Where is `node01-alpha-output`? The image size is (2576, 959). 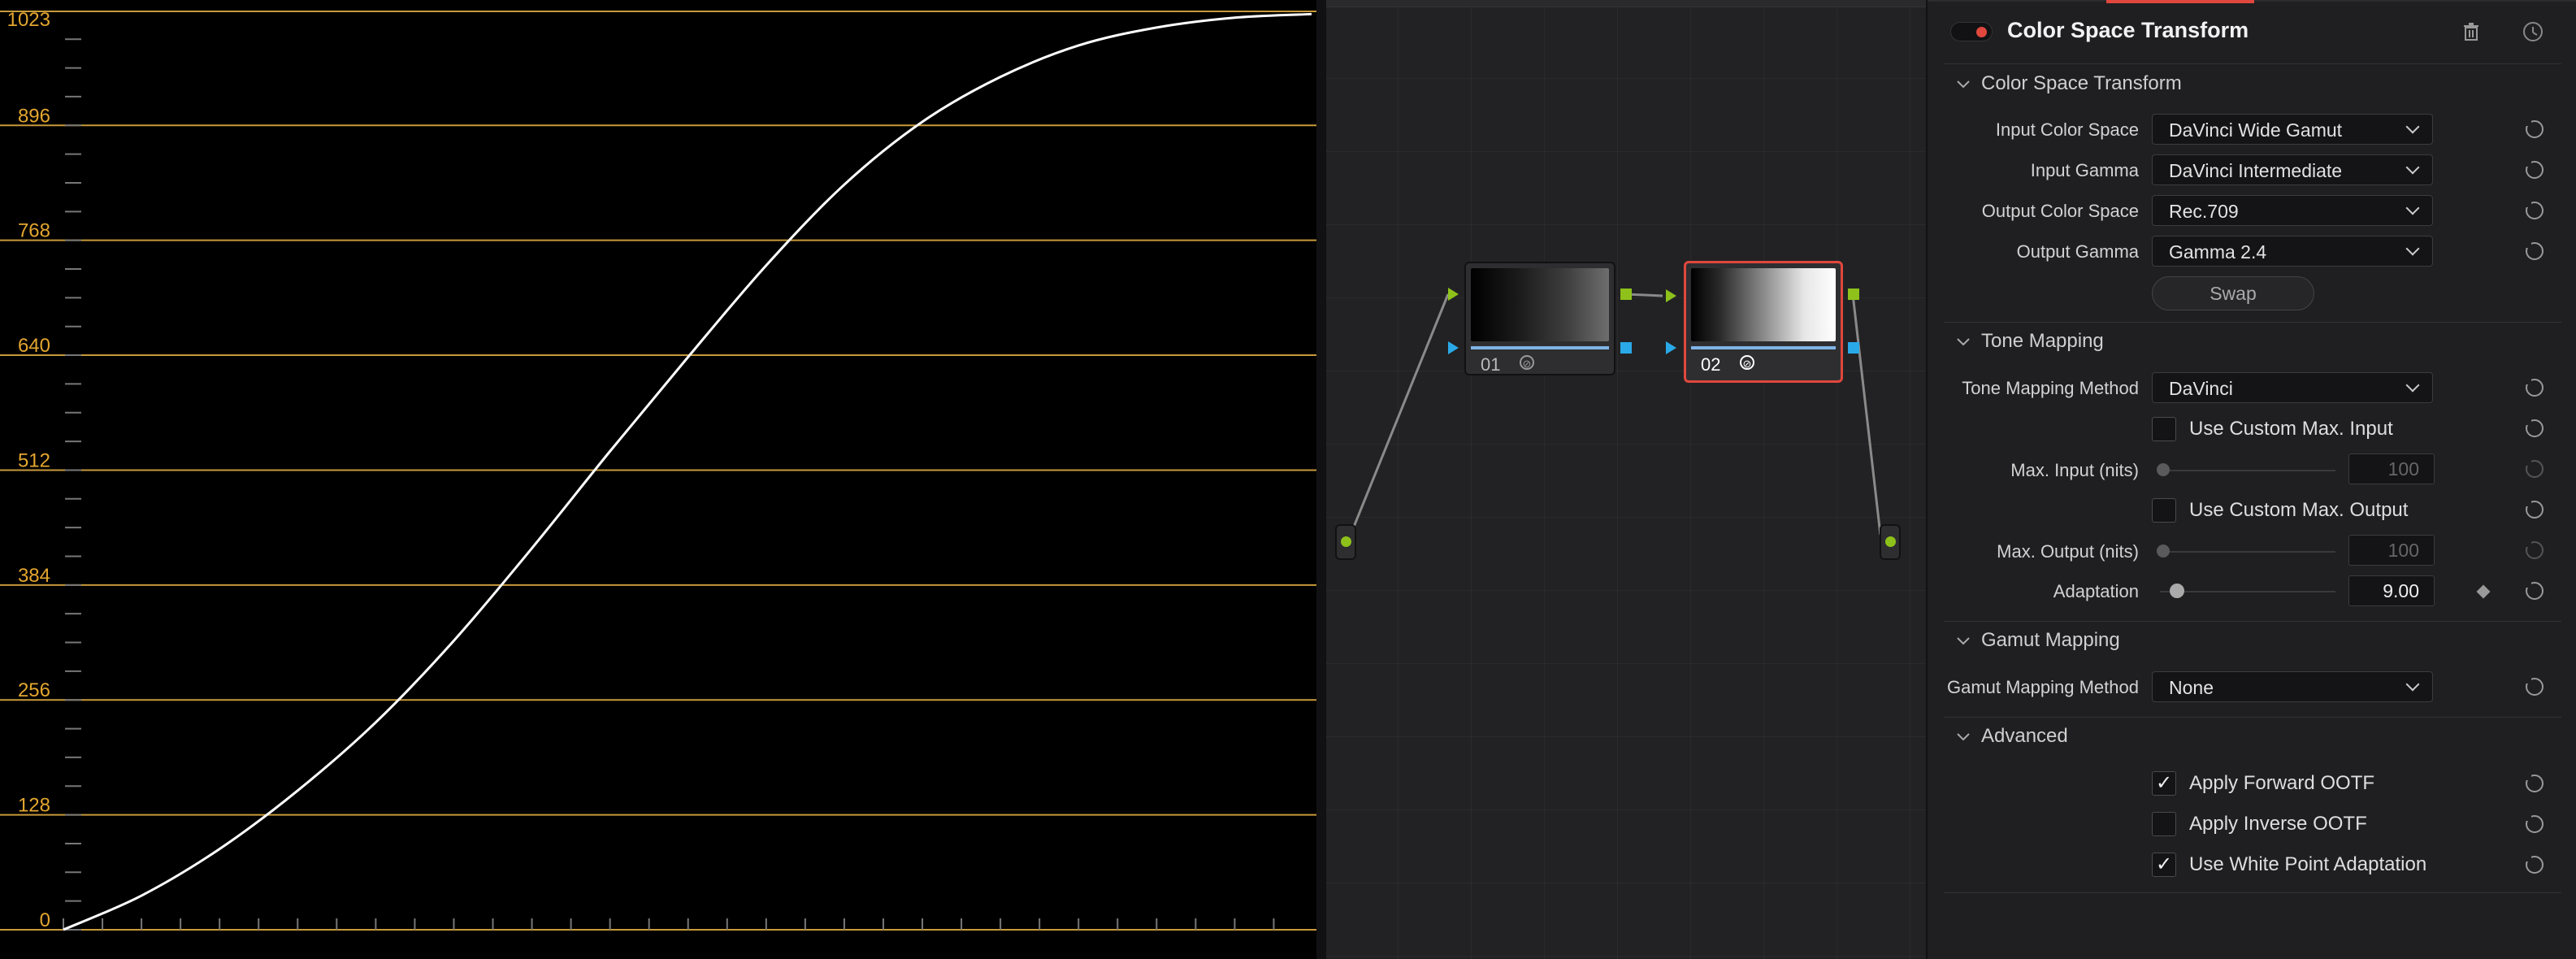 node01-alpha-output is located at coordinates (1626, 348).